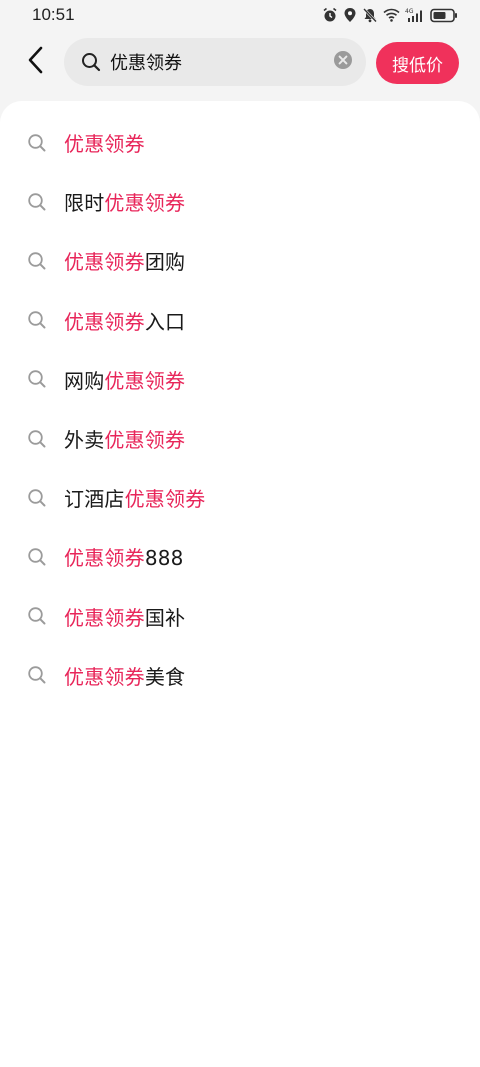  What do you see at coordinates (409, 11) in the screenshot?
I see `network-type-label: 4G` at bounding box center [409, 11].